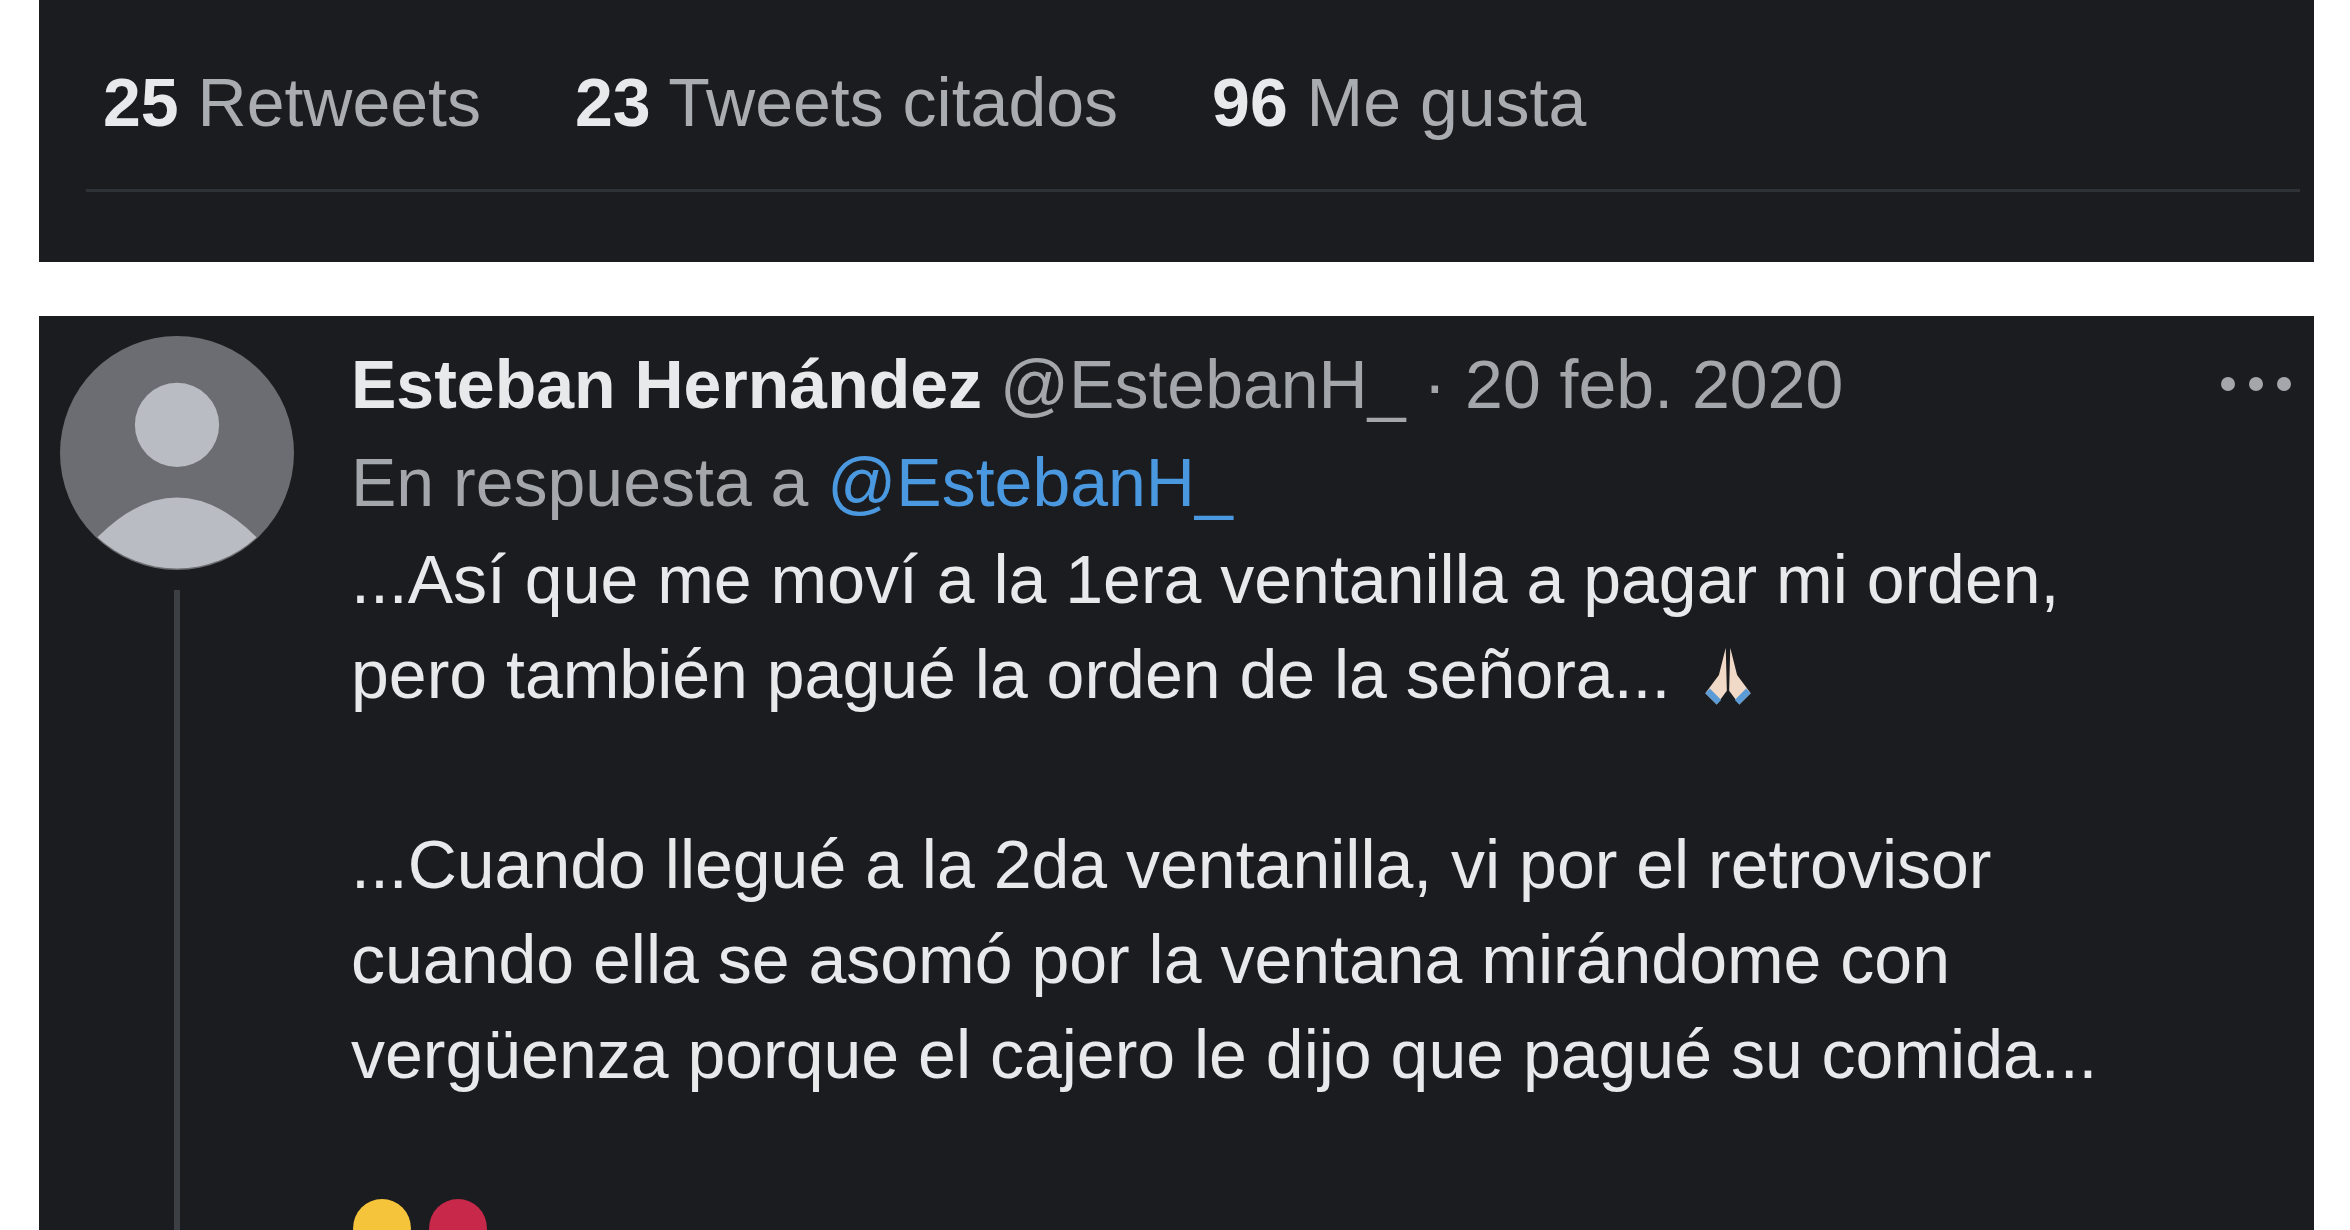  I want to click on more-options-icon, so click(2256, 384).